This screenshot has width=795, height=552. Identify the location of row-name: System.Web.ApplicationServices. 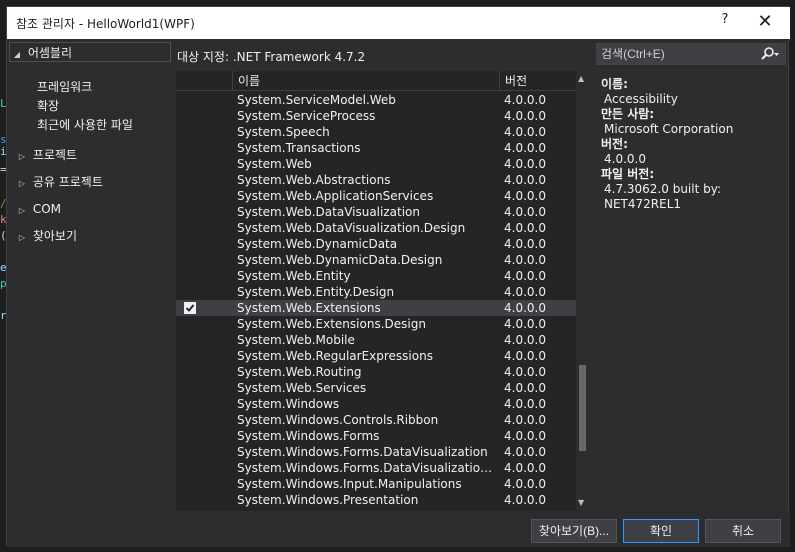
(335, 196).